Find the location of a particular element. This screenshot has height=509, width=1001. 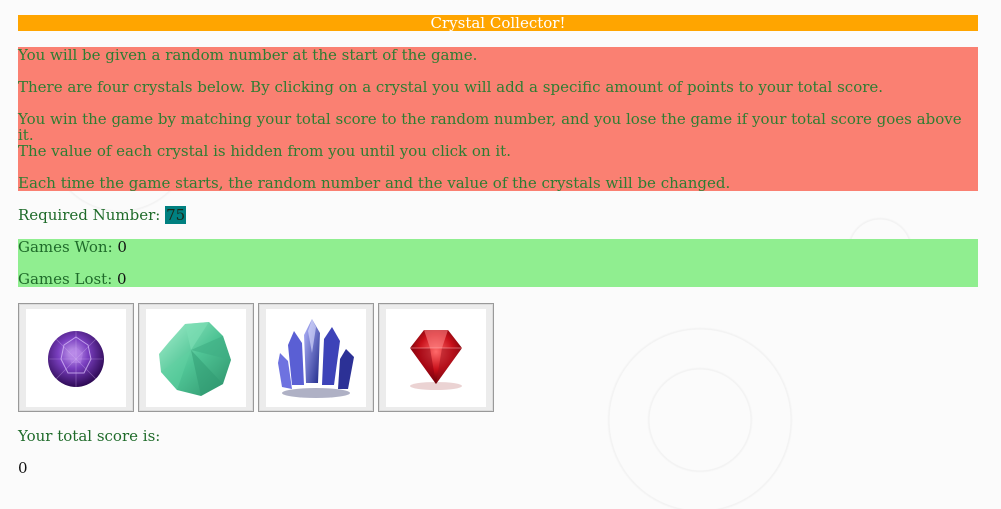

crystal-button-purple is located at coordinates (76, 357).